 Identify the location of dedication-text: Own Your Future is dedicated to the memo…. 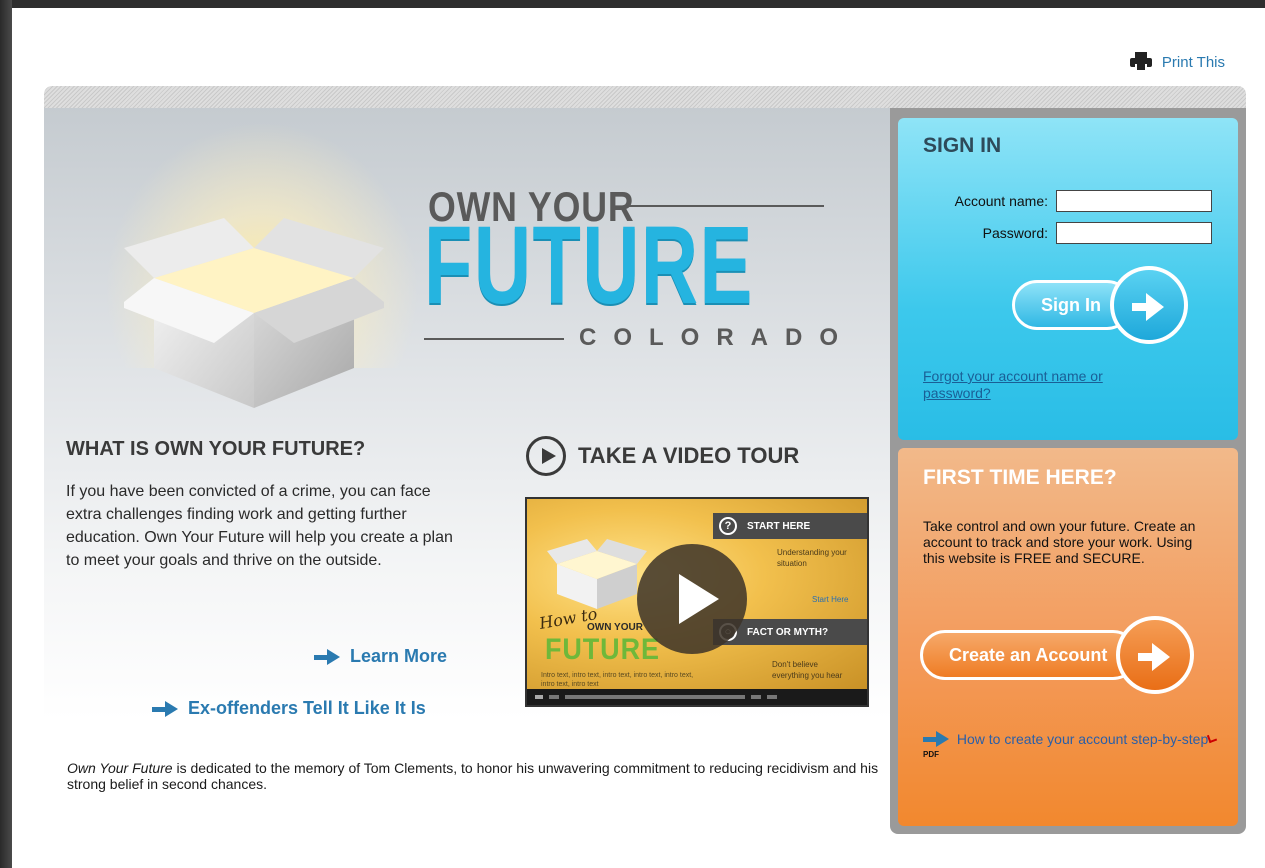
(477, 776).